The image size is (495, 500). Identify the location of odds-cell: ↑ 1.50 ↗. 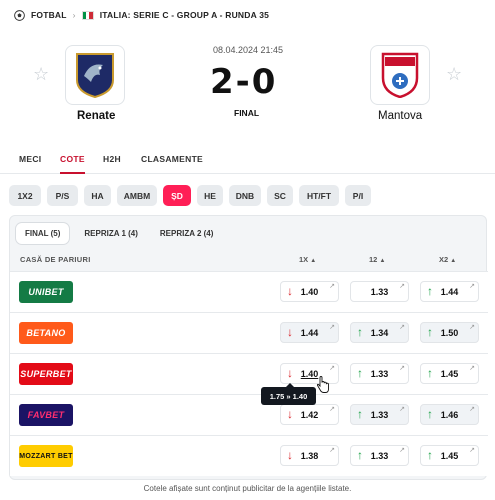
(449, 332).